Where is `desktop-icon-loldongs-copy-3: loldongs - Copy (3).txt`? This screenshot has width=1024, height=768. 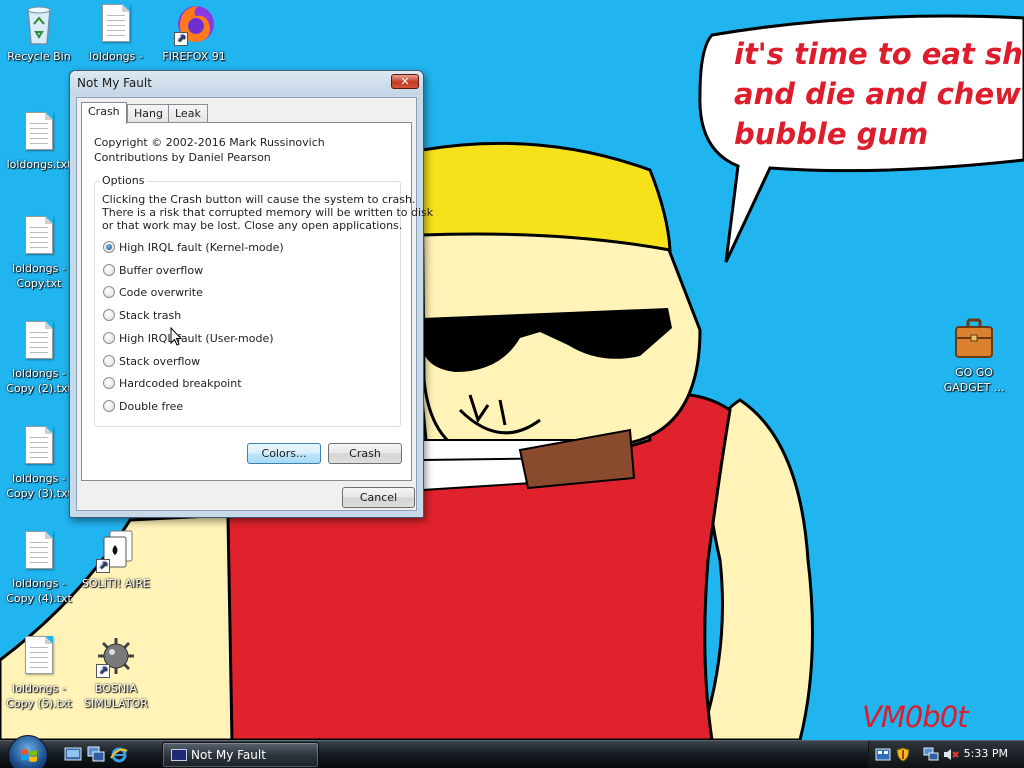 desktop-icon-loldongs-copy-3: loldongs - Copy (3).txt is located at coordinates (40, 462).